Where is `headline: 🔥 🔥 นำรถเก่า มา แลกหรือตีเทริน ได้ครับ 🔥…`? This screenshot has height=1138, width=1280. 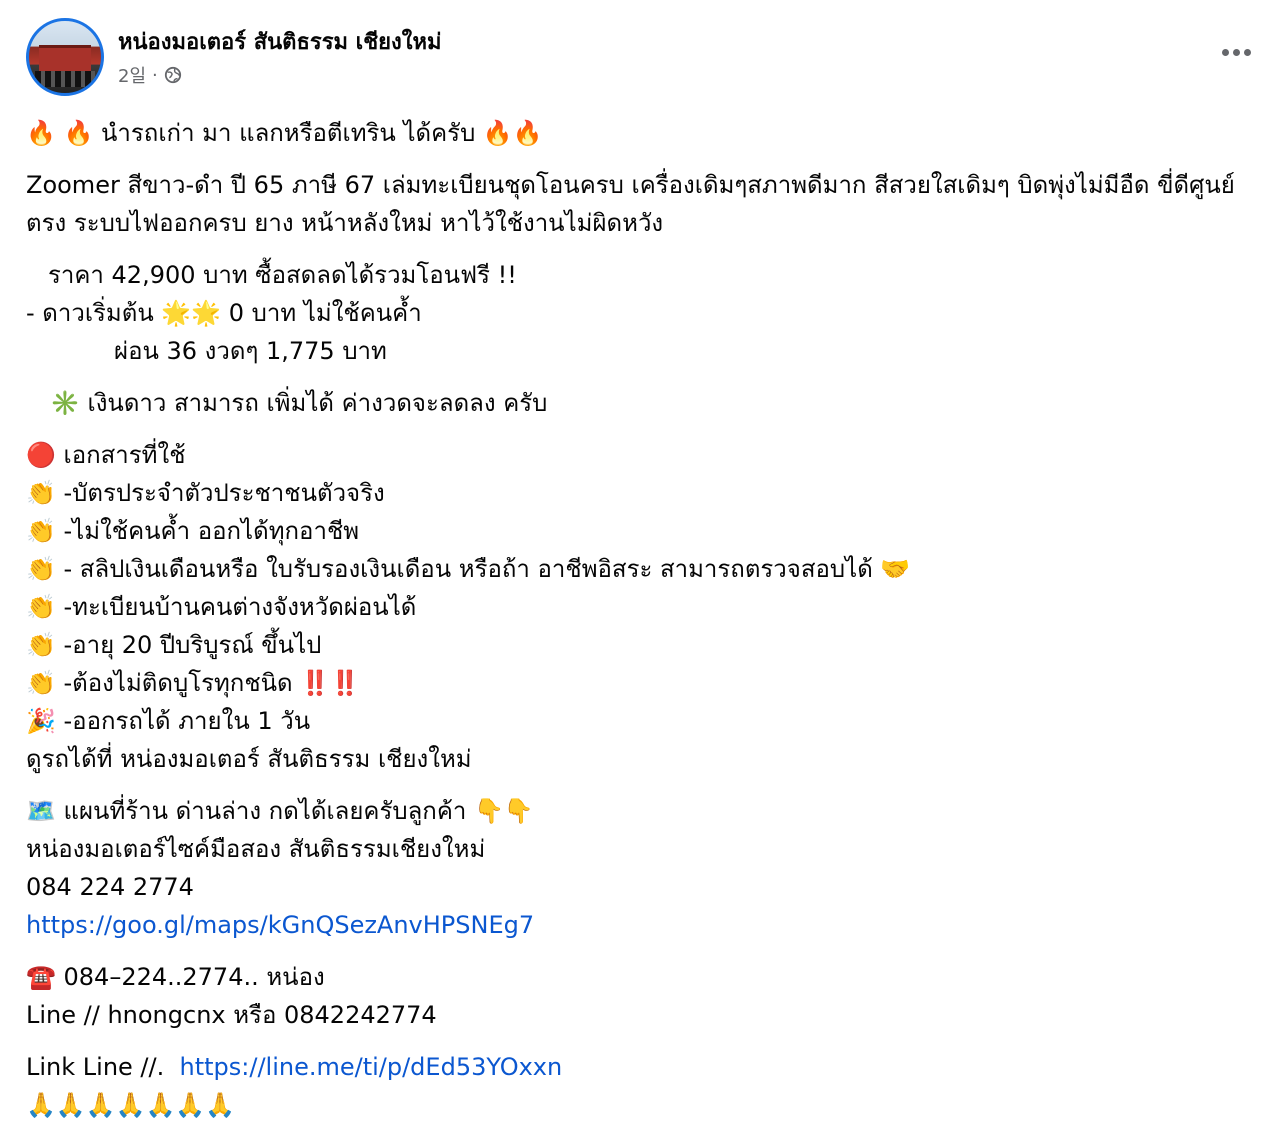 headline: 🔥 🔥 นำรถเก่า มา แลกหรือตีเทริน ได้ครับ 🔥… is located at coordinates (284, 133).